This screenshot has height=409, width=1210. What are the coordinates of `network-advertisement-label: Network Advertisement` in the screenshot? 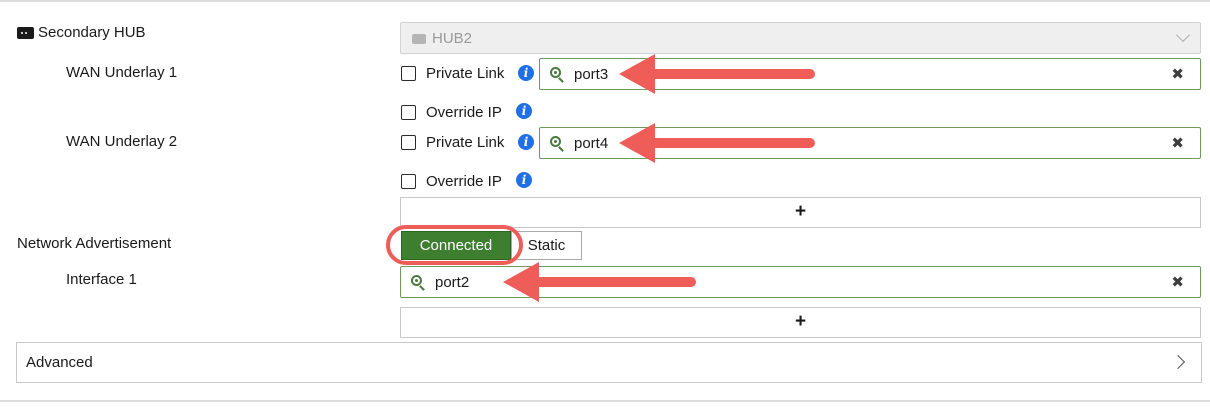 It's located at (94, 243).